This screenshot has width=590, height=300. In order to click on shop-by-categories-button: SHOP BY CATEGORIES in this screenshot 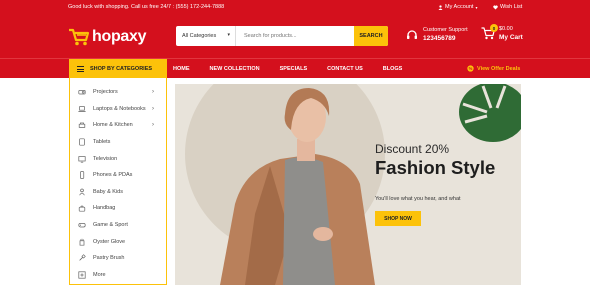, I will do `click(118, 69)`.